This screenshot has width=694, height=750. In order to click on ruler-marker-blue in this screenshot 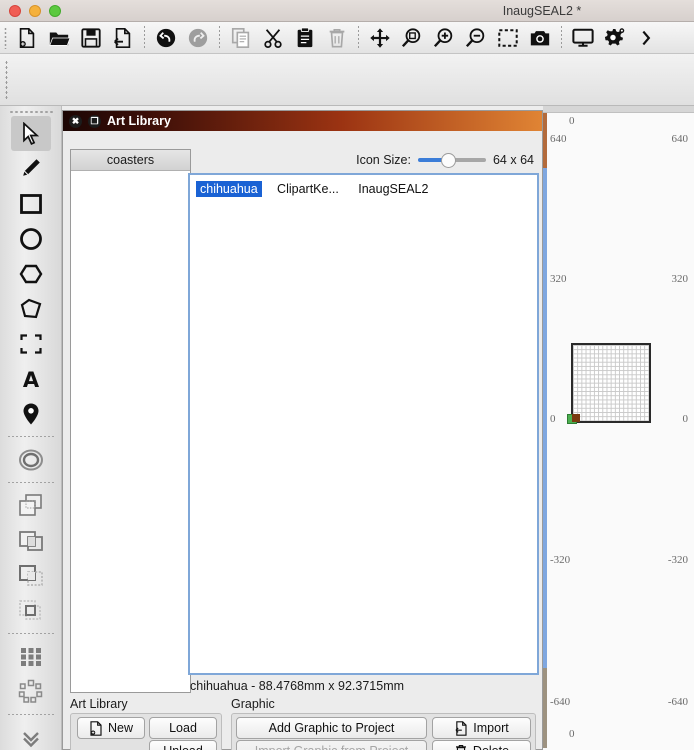, I will do `click(545, 418)`.